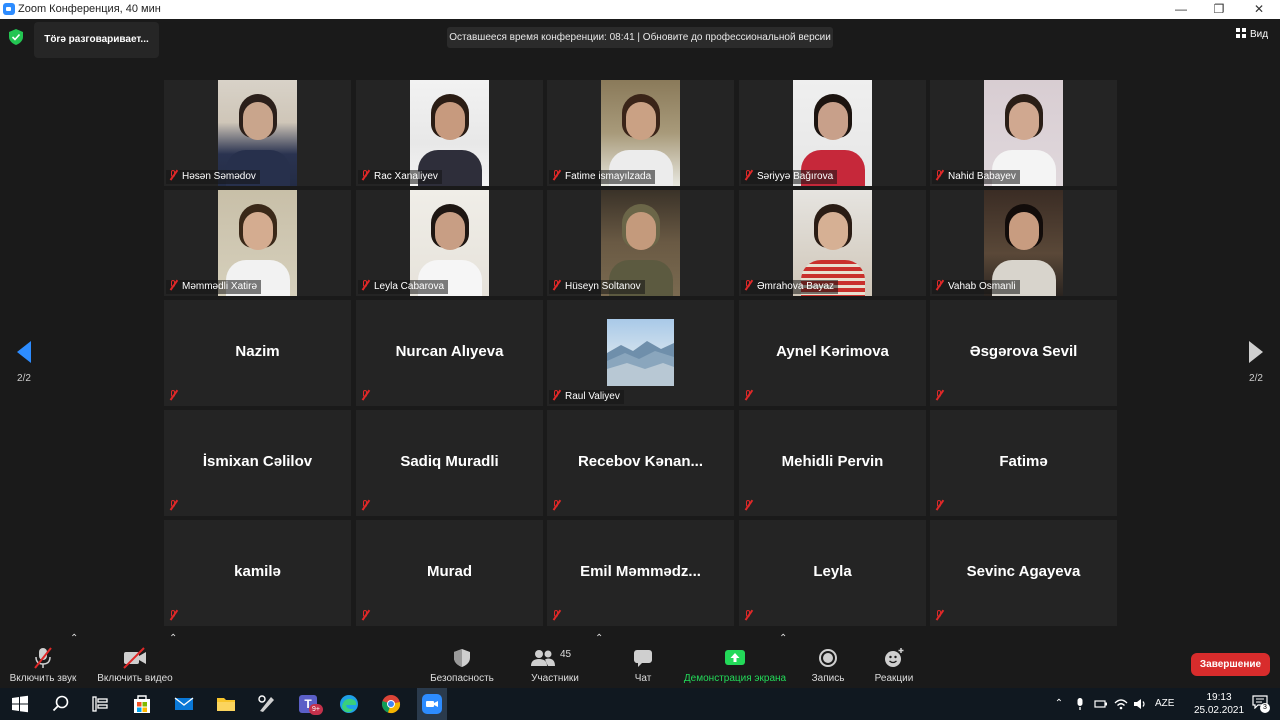 The width and height of the screenshot is (1280, 720). I want to click on participant-display-name: Nazim, so click(257, 351).